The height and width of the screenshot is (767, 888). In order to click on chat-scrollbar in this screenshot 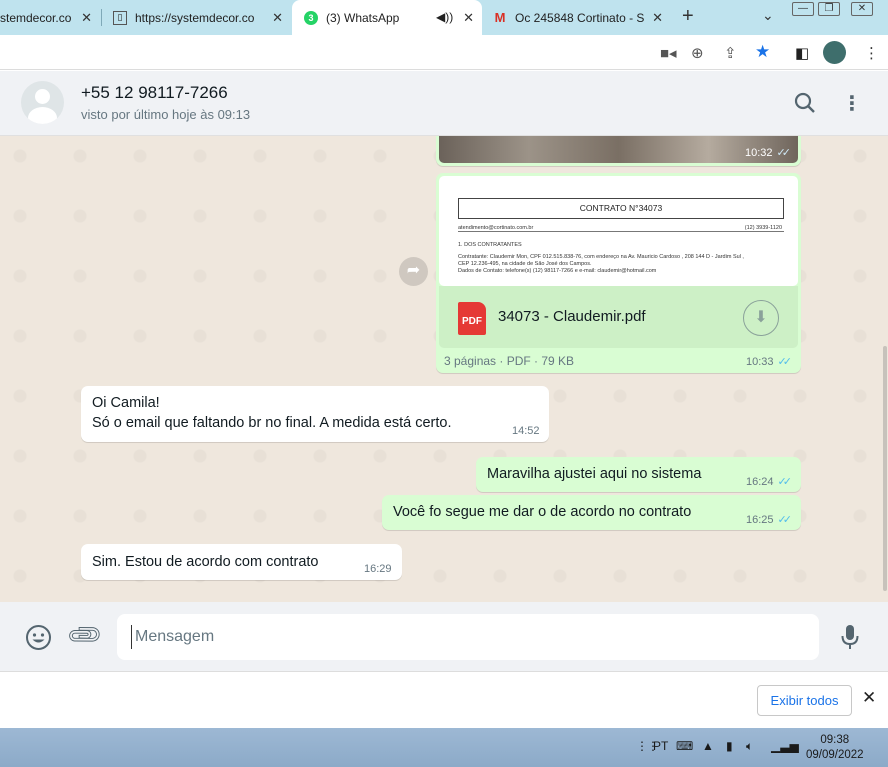, I will do `click(885, 468)`.